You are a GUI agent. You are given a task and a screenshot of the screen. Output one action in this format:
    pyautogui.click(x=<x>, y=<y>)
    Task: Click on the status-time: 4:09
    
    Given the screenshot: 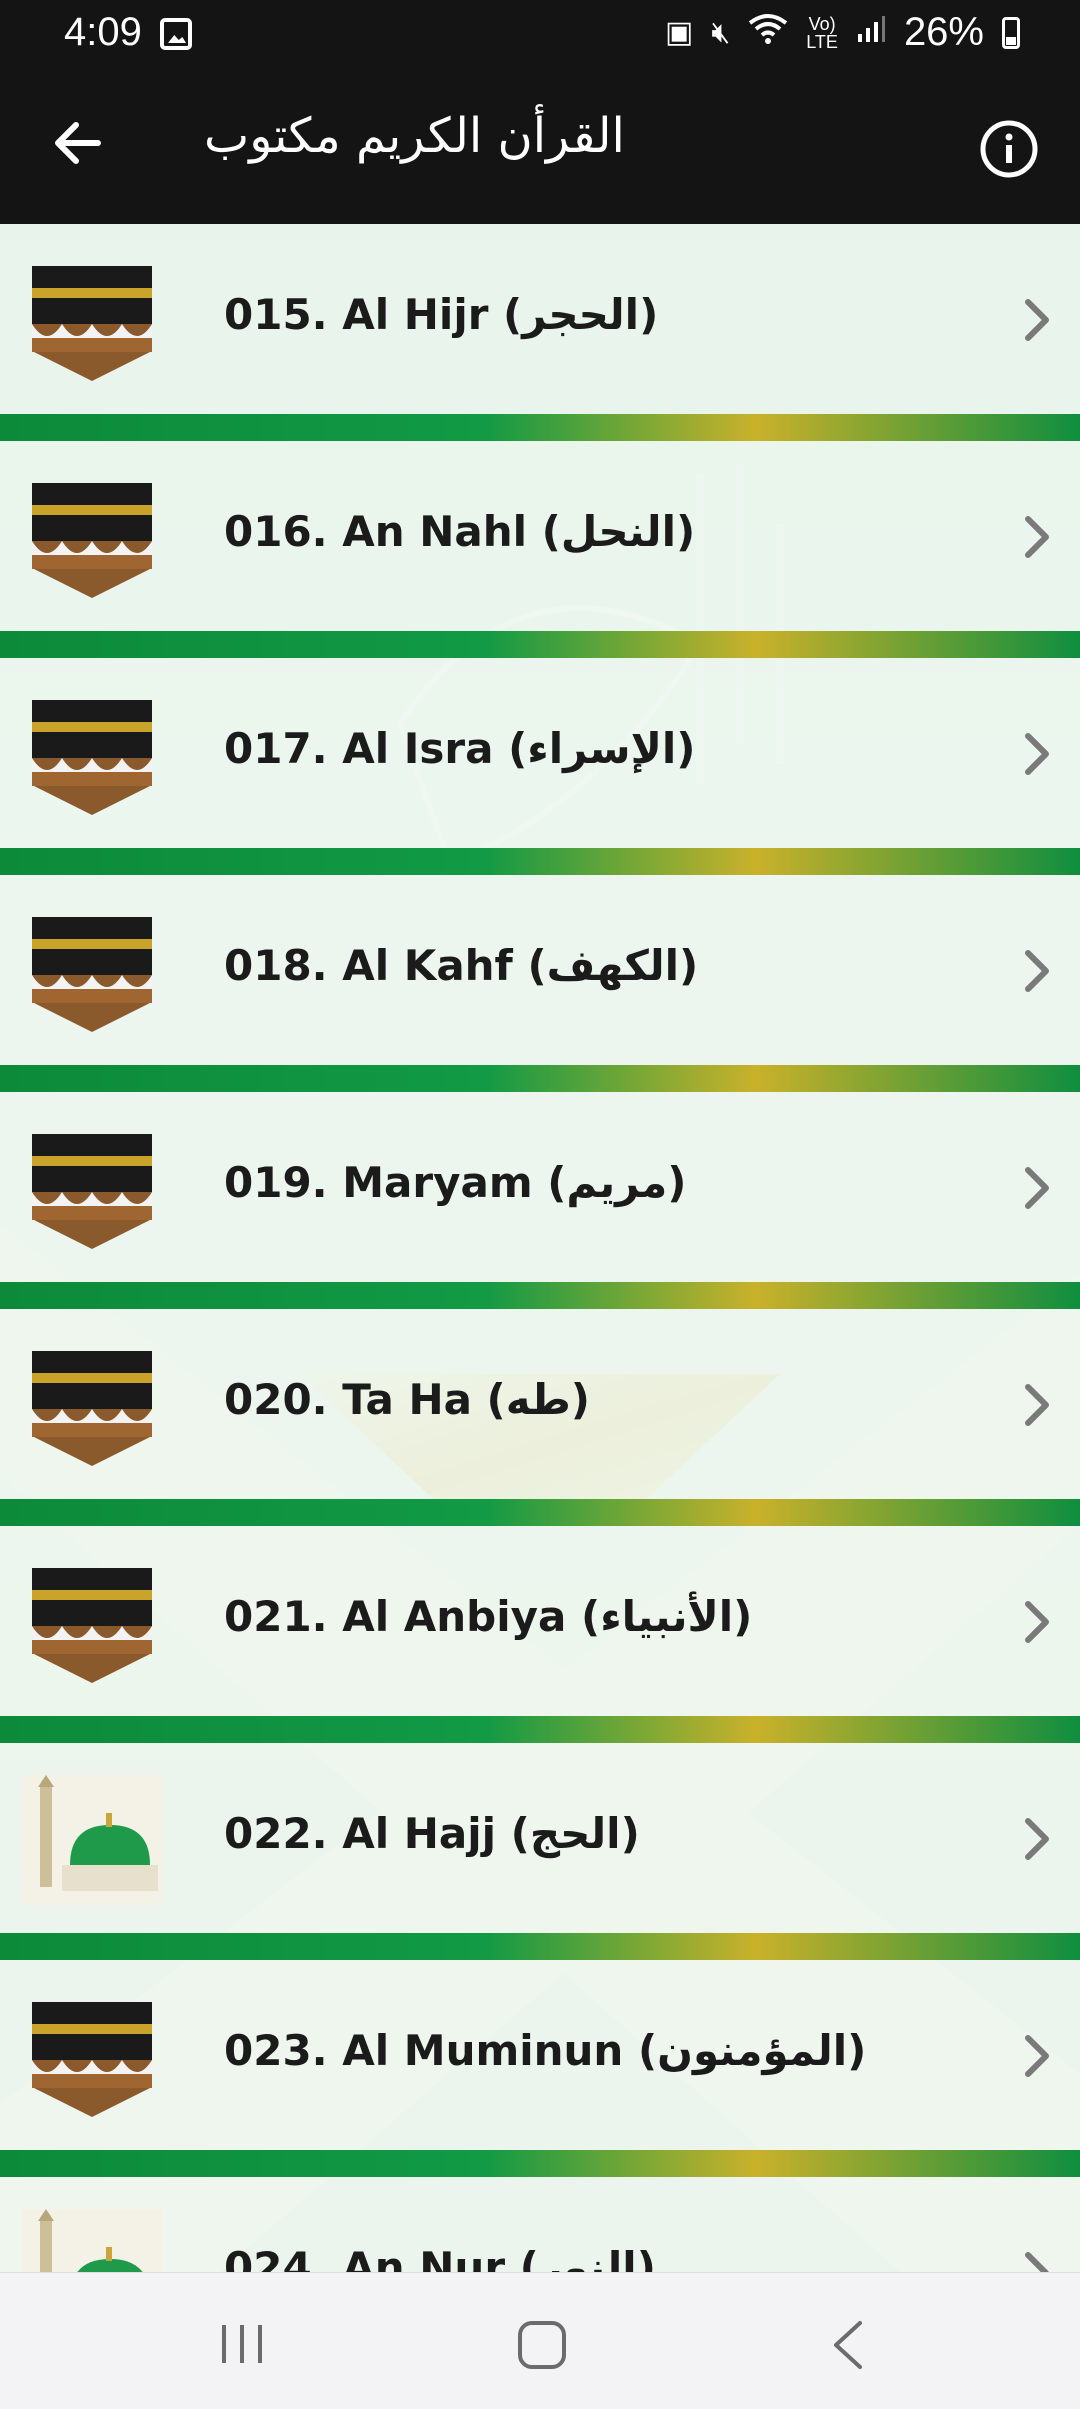 What is the action you would take?
    pyautogui.click(x=103, y=32)
    